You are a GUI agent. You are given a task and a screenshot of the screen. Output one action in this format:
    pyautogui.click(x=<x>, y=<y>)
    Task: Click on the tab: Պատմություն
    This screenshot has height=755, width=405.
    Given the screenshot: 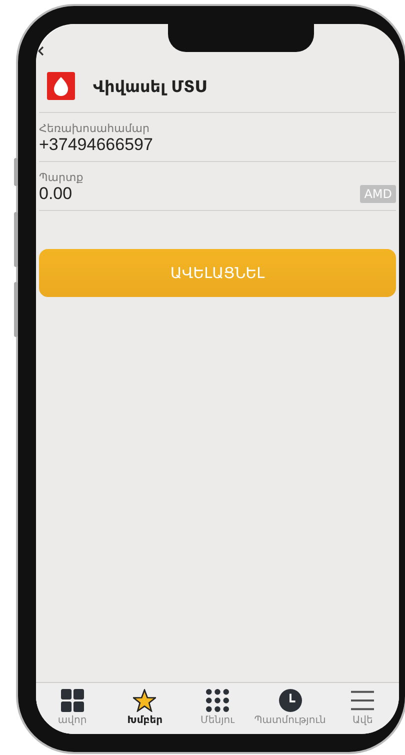 What is the action you would take?
    pyautogui.click(x=290, y=711)
    